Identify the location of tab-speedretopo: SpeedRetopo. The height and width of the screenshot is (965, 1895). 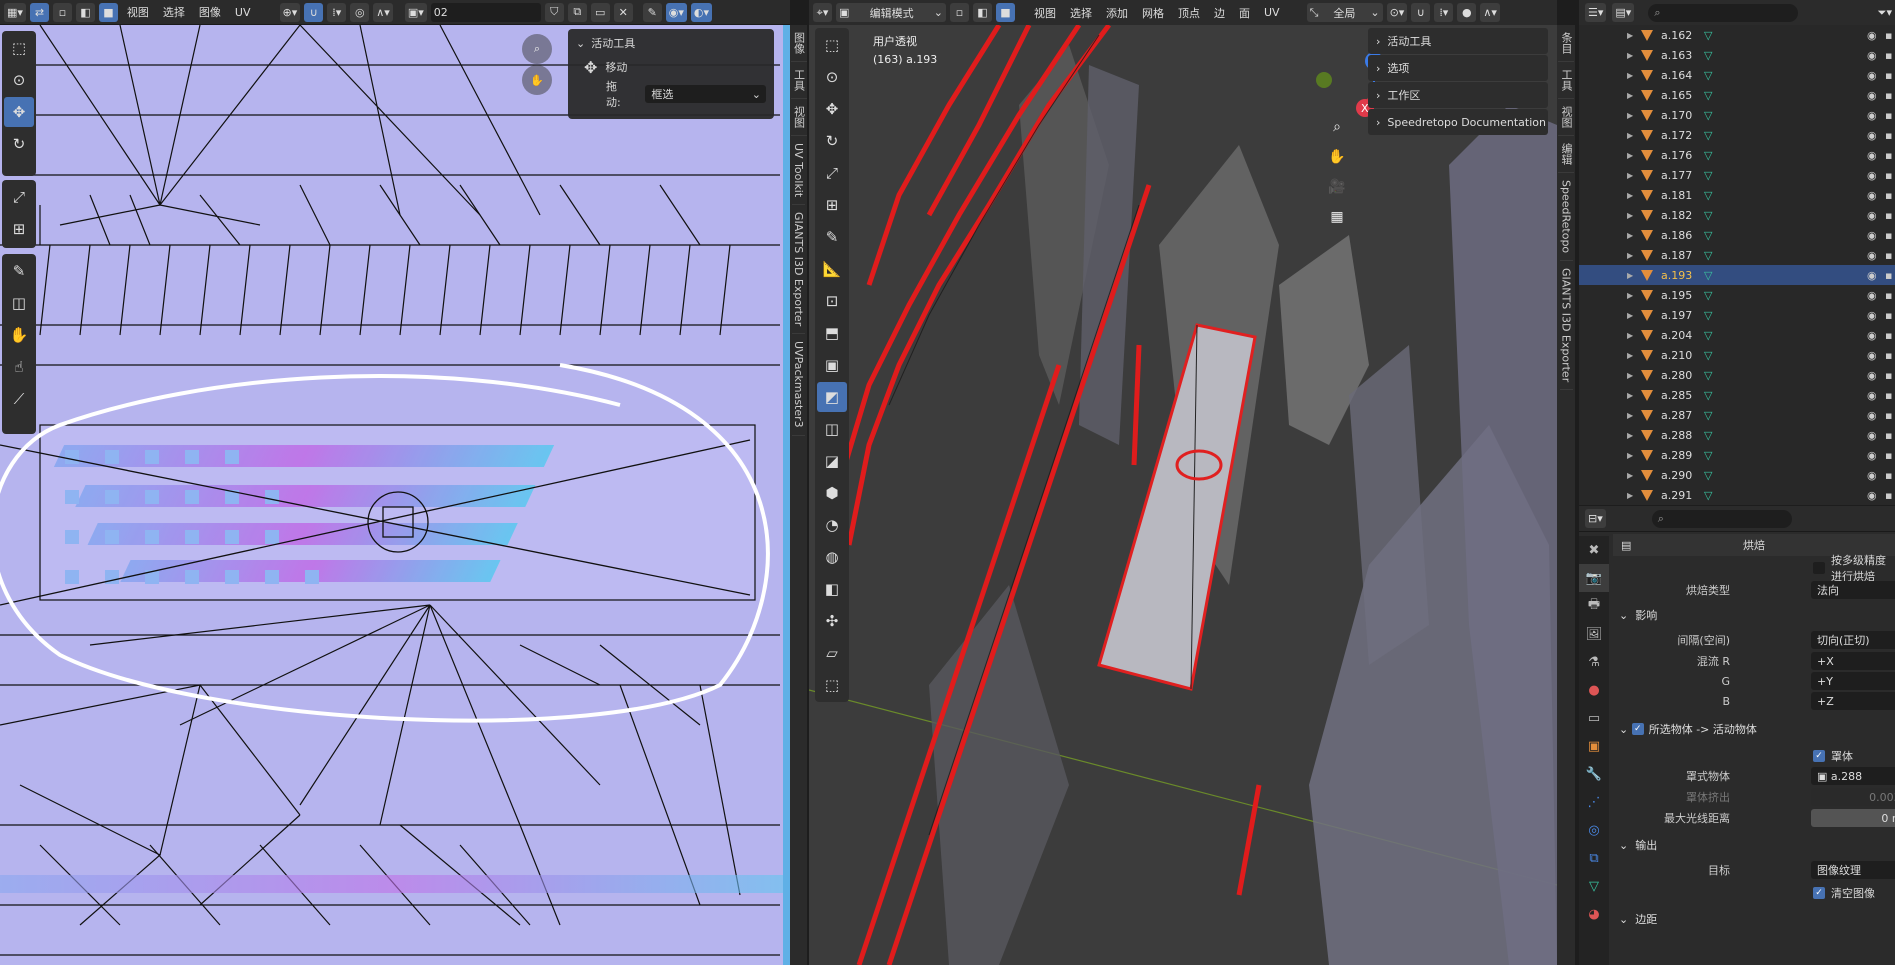
(1566, 217).